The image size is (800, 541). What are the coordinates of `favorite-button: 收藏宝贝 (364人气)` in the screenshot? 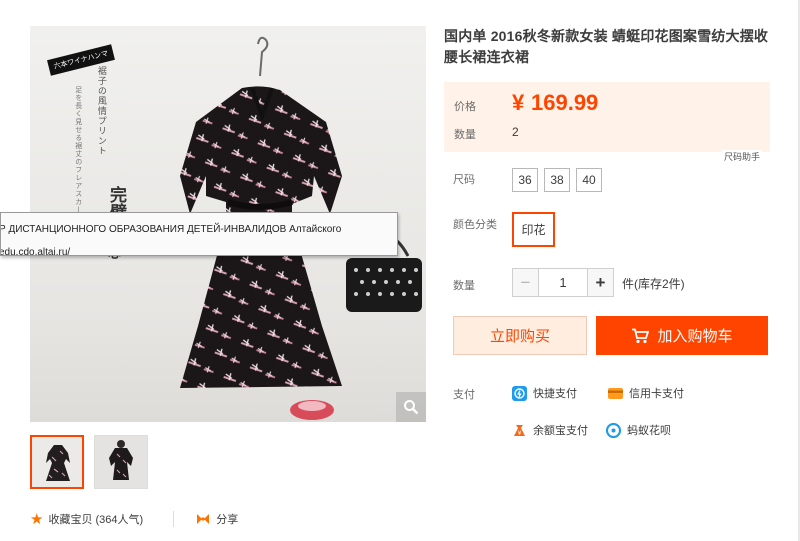 It's located at (95, 519).